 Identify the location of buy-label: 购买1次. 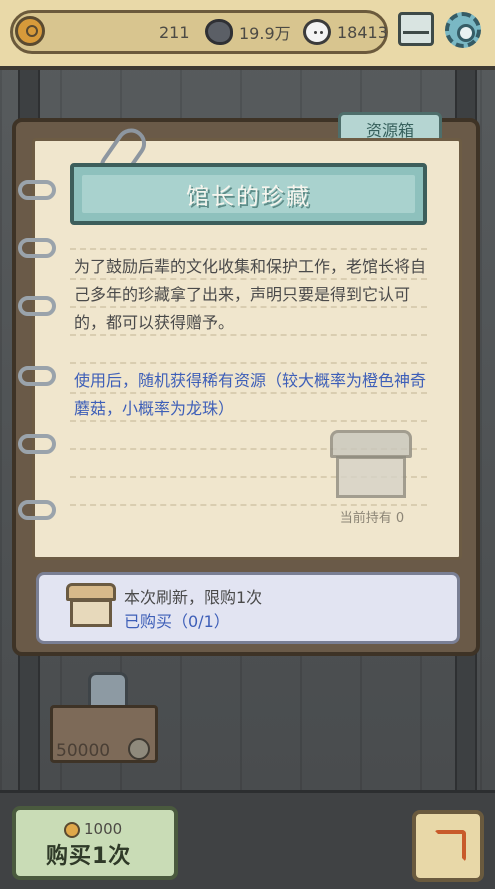
(89, 856).